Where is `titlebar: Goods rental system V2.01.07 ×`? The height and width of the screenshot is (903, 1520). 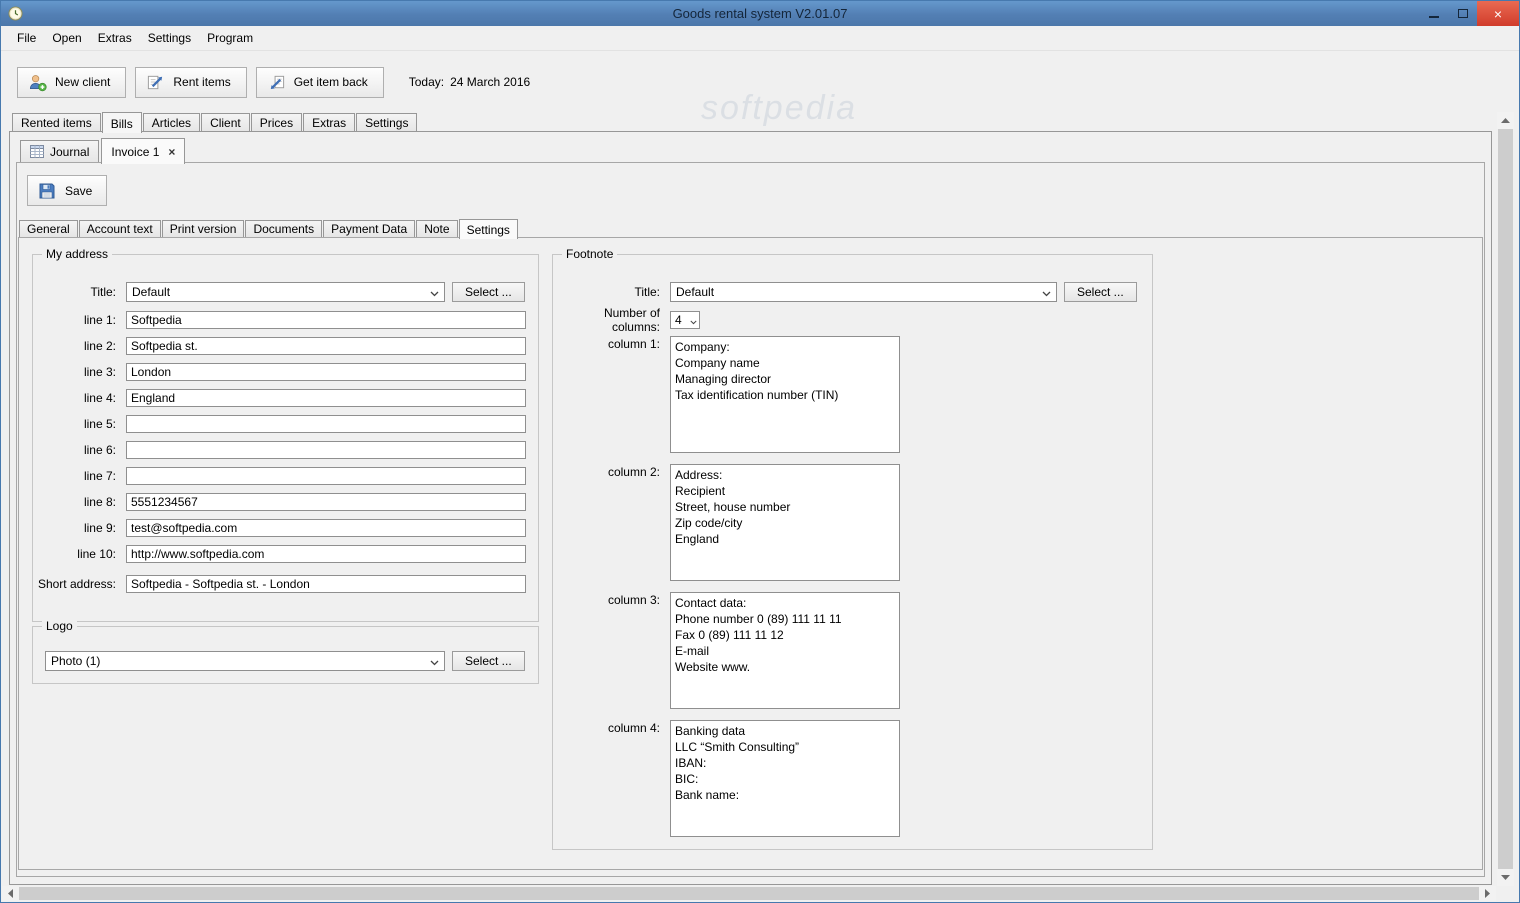 titlebar: Goods rental system V2.01.07 × is located at coordinates (760, 13).